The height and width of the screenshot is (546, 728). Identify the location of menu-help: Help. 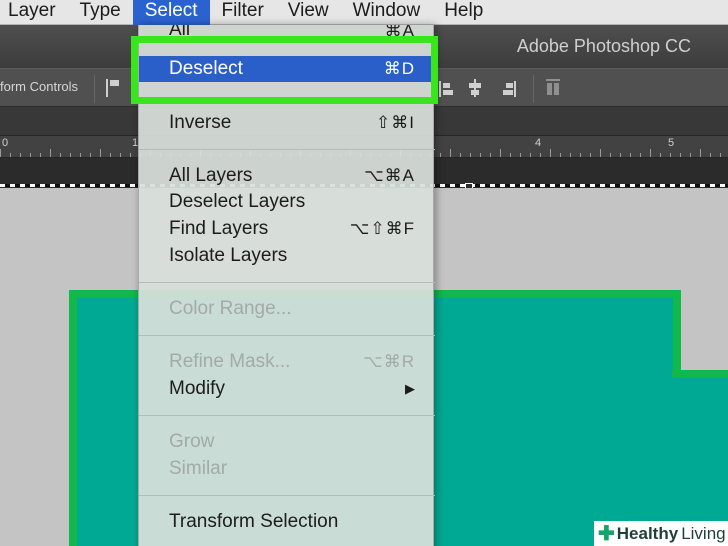
(463, 12).